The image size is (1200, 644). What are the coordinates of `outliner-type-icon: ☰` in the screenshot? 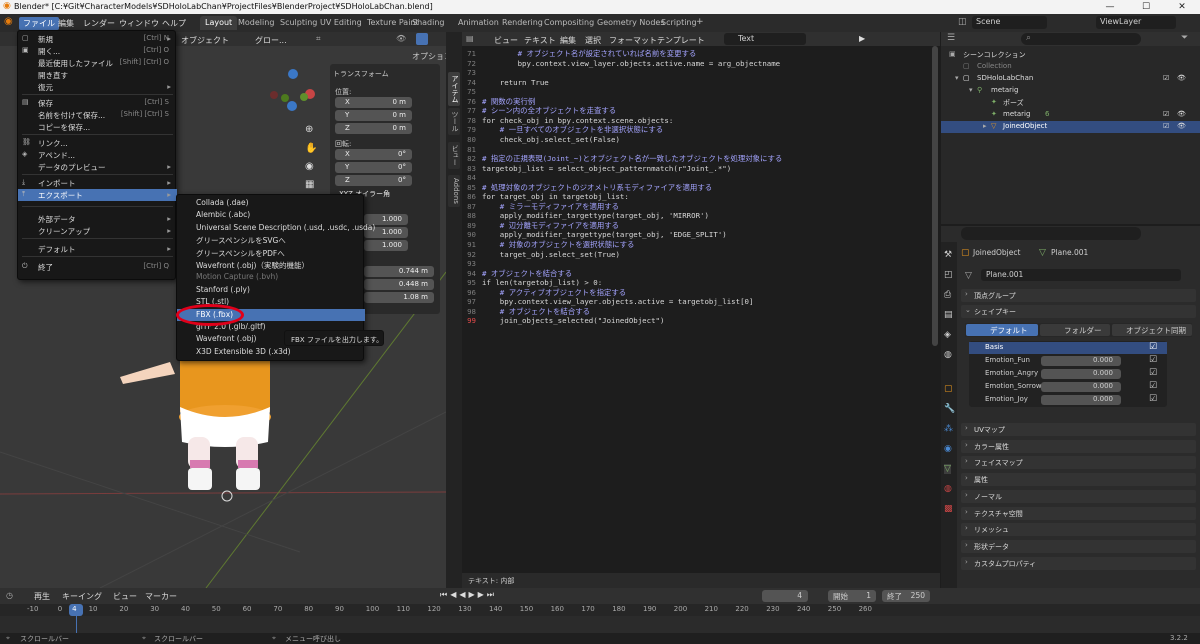 It's located at (951, 38).